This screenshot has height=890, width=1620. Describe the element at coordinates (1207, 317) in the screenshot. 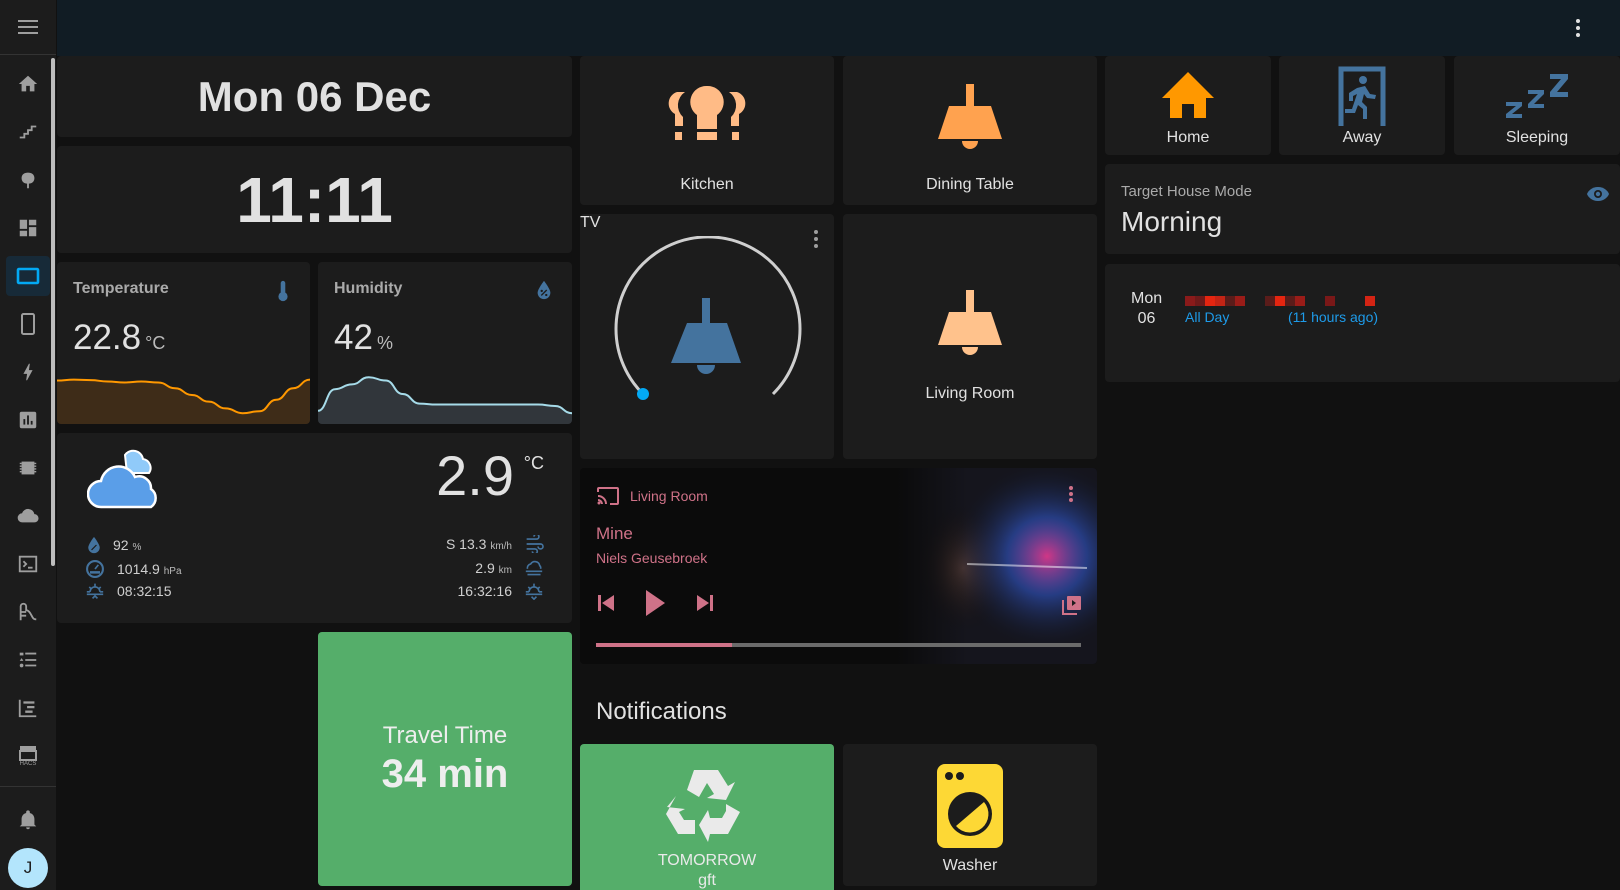

I see `calendar-event: All Day` at that location.